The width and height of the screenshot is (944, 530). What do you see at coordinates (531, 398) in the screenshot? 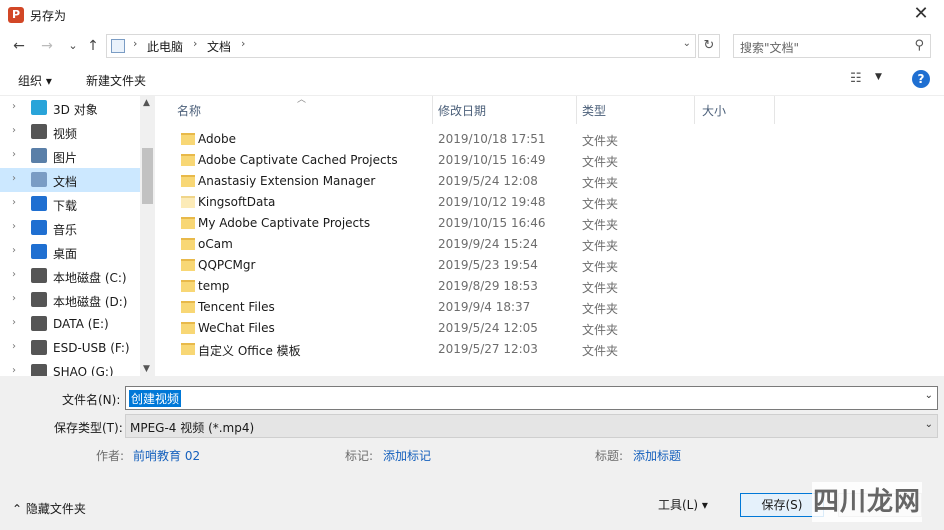
I see `filename-input: 创建视频 ⌄` at bounding box center [531, 398].